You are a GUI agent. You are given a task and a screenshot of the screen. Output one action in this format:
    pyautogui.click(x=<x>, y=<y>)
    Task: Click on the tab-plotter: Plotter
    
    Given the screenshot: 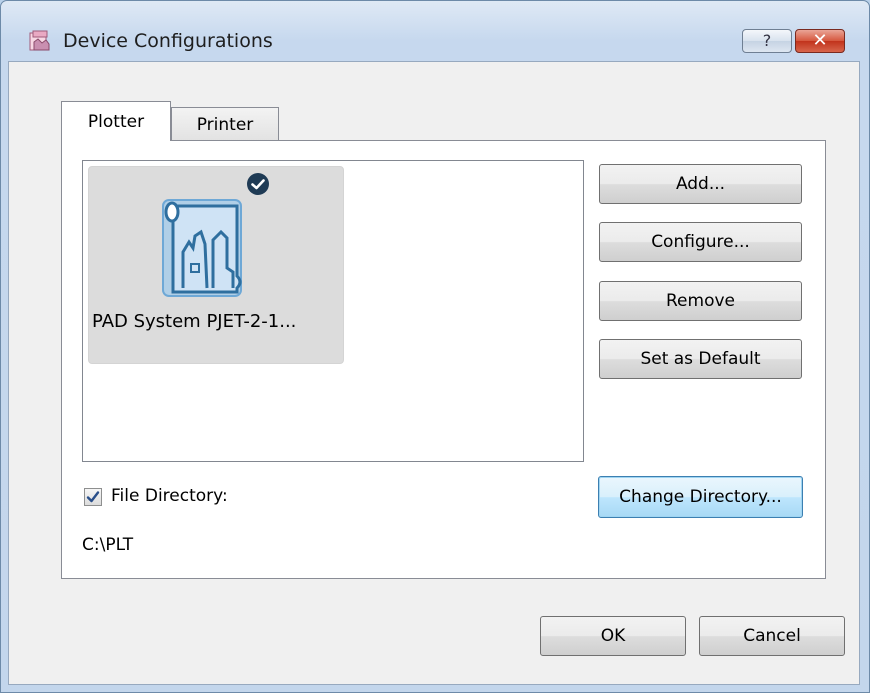 What is the action you would take?
    pyautogui.click(x=116, y=121)
    